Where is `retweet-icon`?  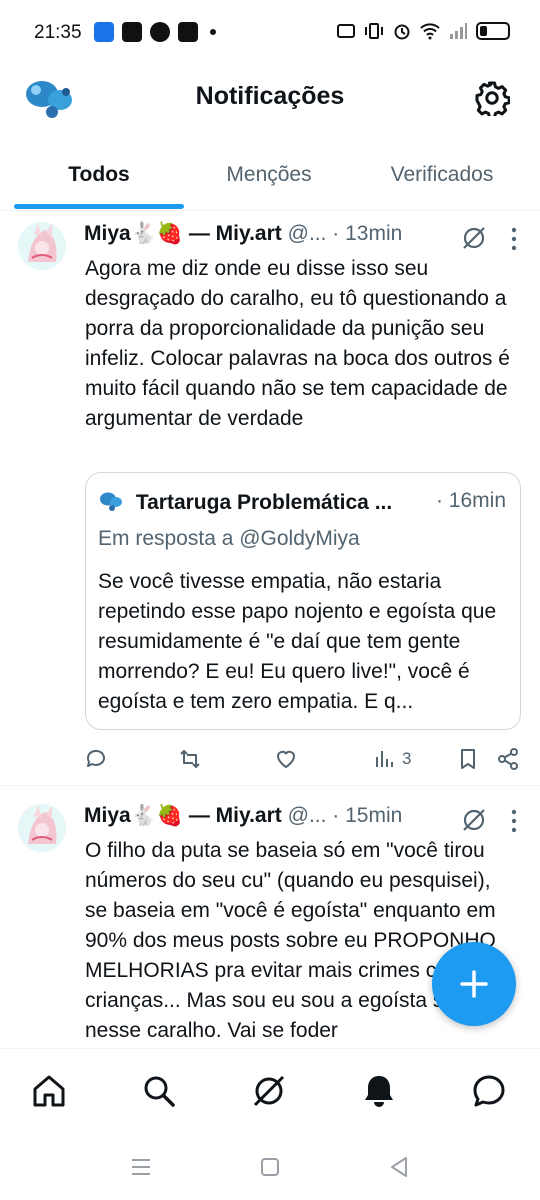
retweet-icon is located at coordinates (190, 759).